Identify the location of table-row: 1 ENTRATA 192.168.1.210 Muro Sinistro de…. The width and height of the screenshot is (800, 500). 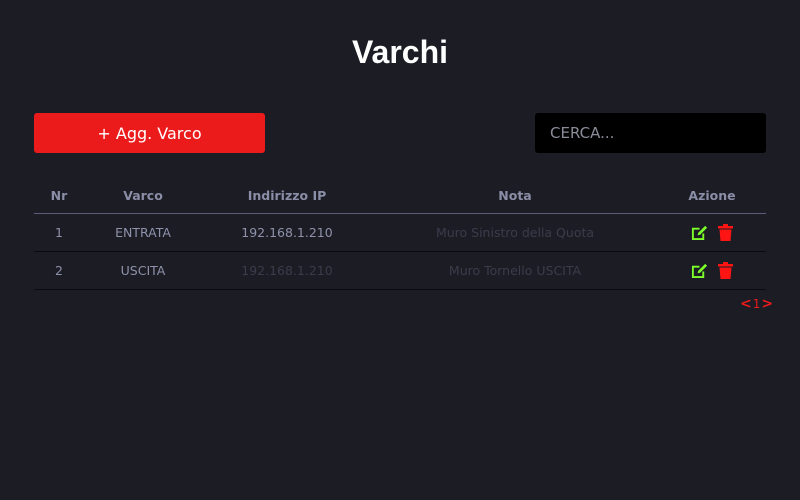
(400, 232).